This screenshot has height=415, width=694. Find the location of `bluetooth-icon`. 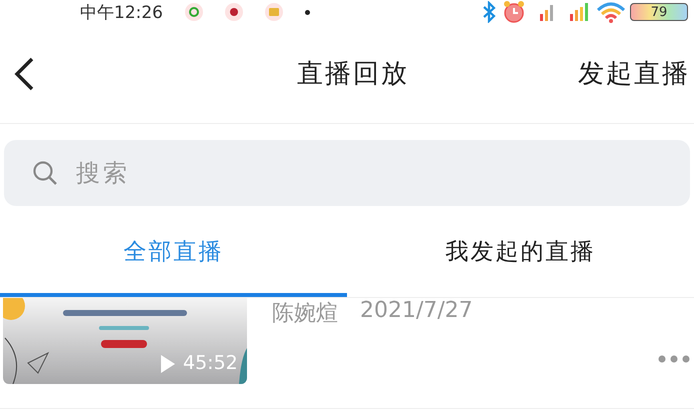

bluetooth-icon is located at coordinates (489, 12).